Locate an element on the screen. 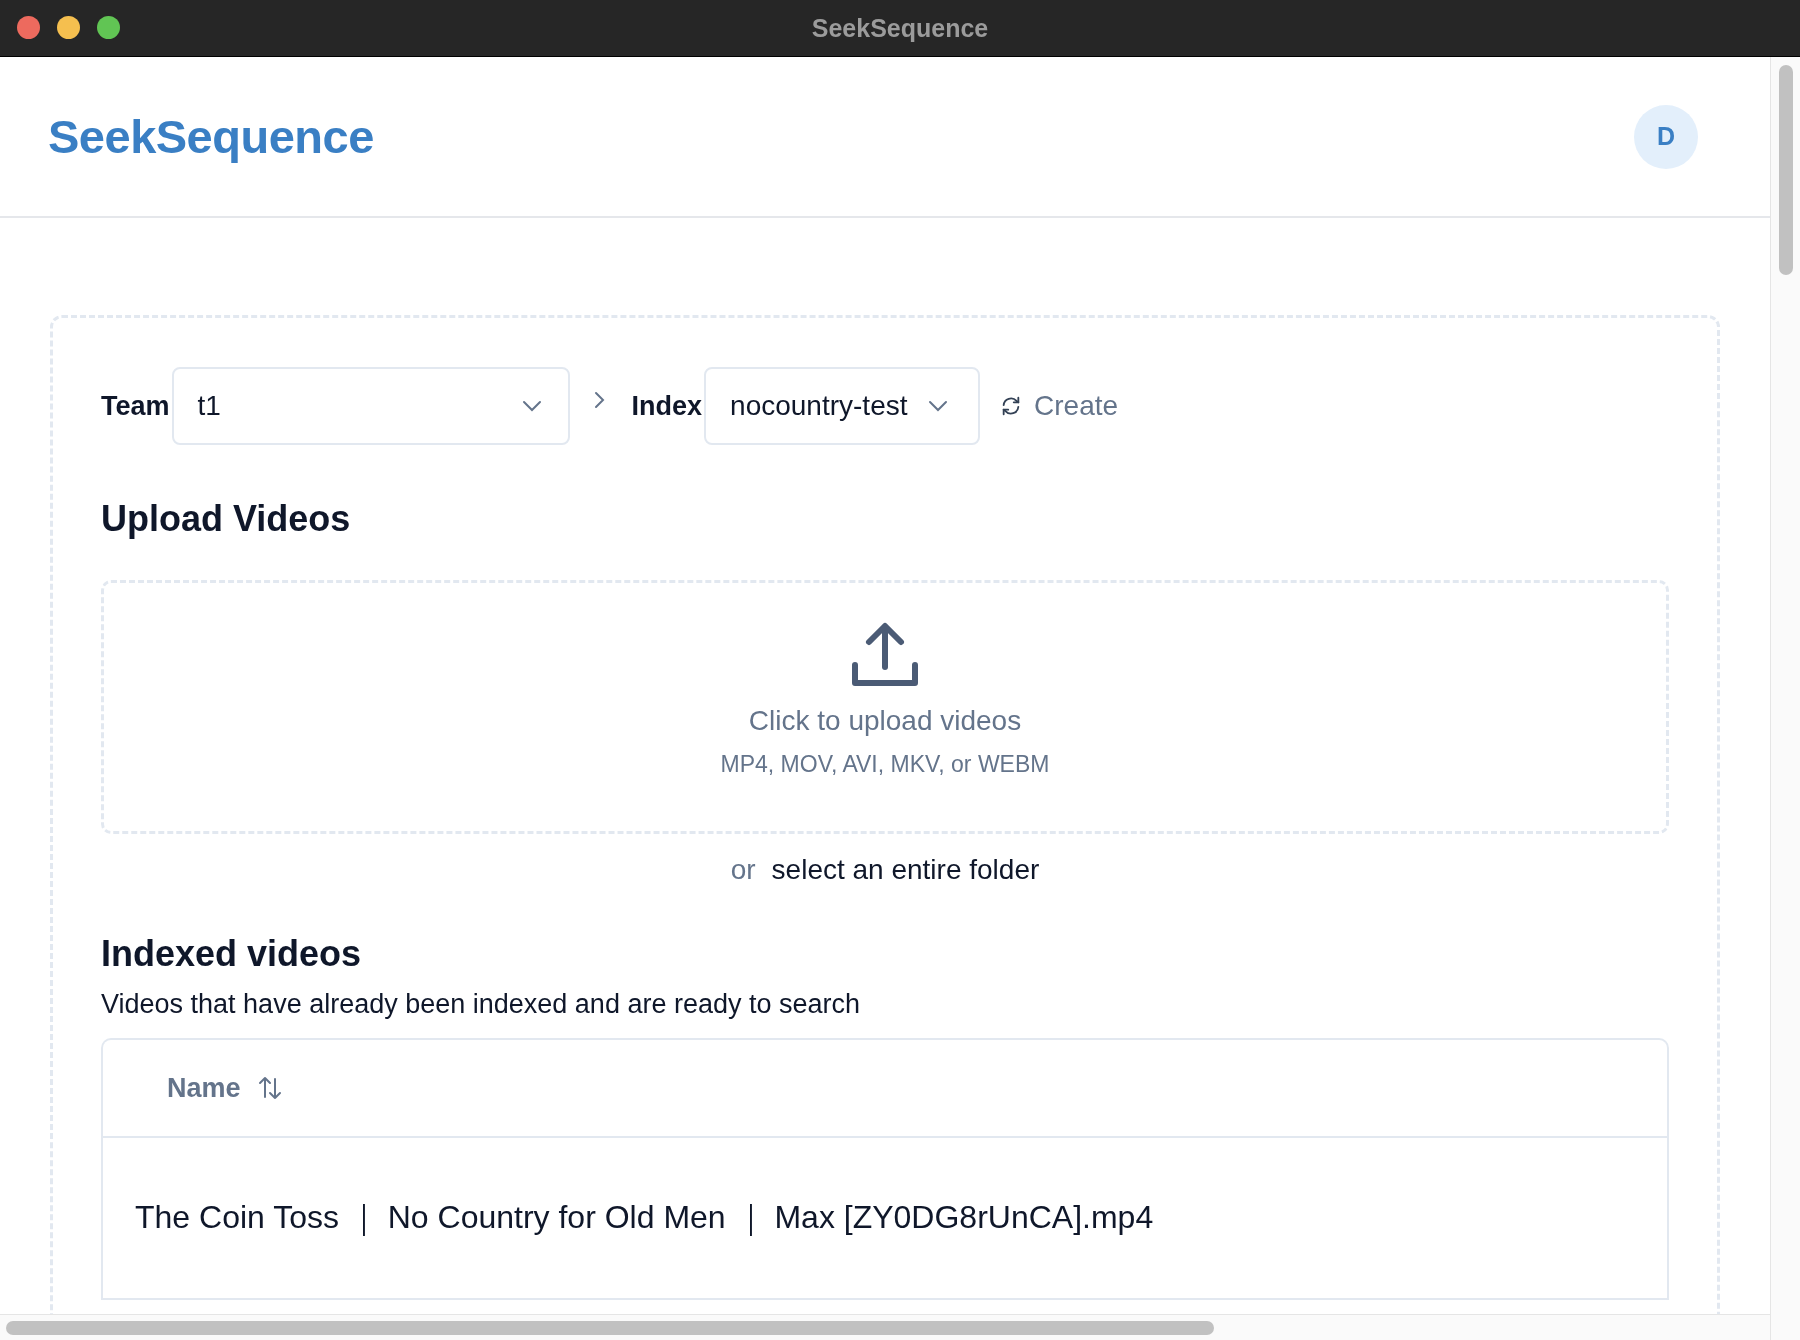  create-button: Create is located at coordinates (1059, 406).